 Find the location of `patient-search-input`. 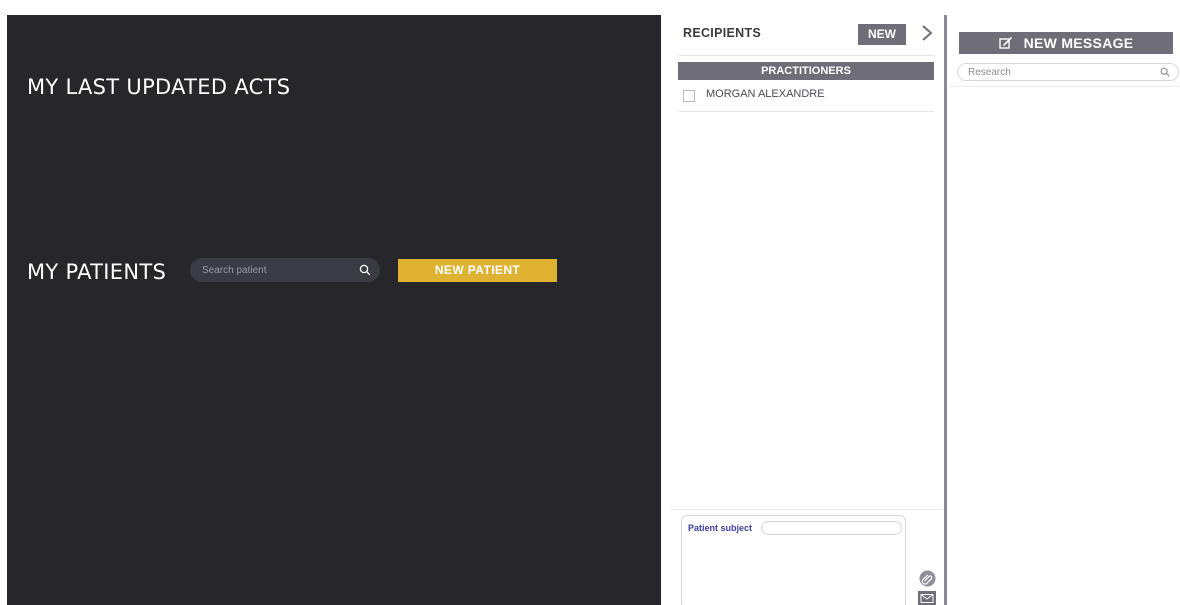

patient-search-input is located at coordinates (277, 270).